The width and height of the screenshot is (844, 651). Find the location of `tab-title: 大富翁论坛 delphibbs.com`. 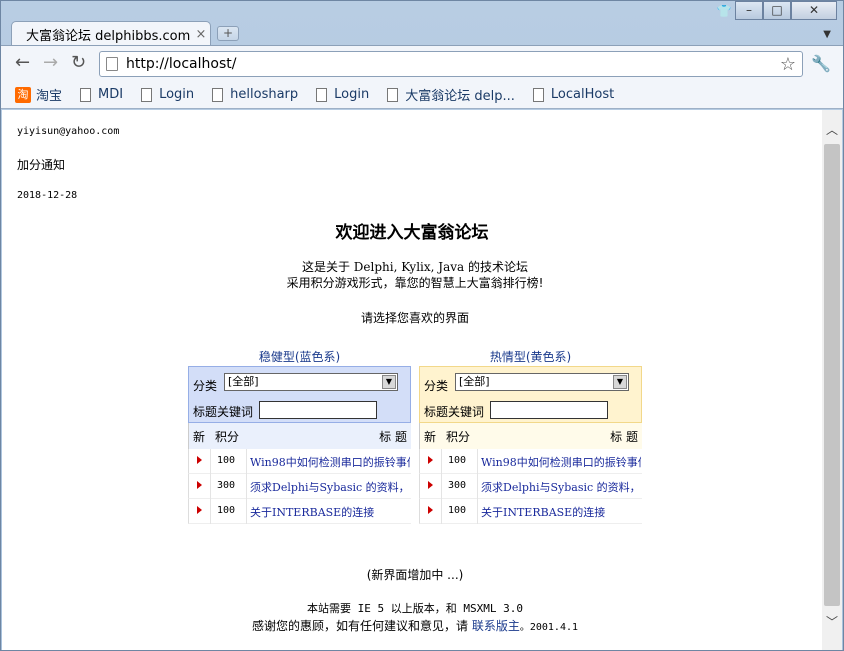

tab-title: 大富翁论坛 delphibbs.com is located at coordinates (108, 36).